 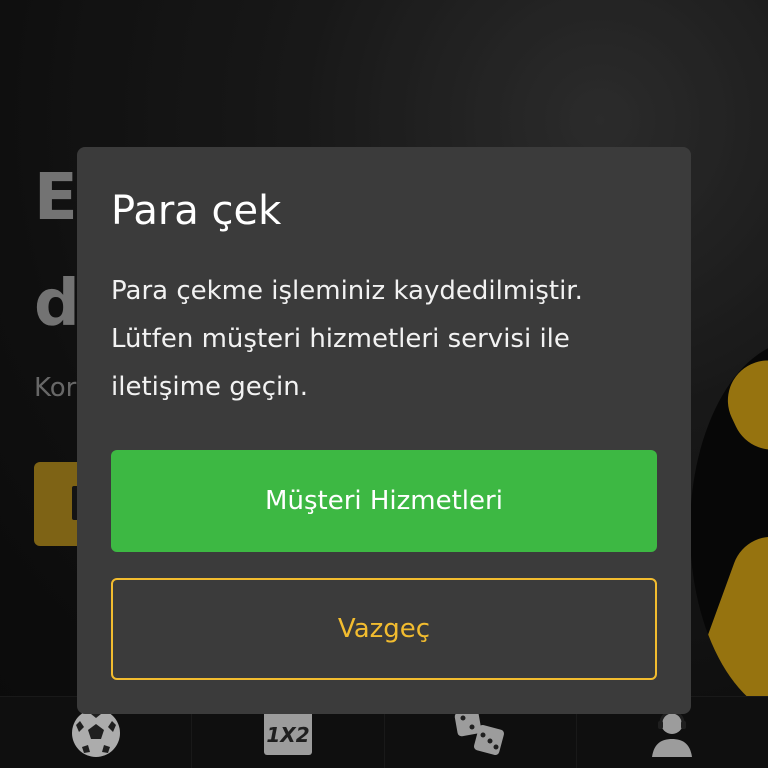 What do you see at coordinates (384, 629) in the screenshot?
I see `cancel-button: Vazgeç` at bounding box center [384, 629].